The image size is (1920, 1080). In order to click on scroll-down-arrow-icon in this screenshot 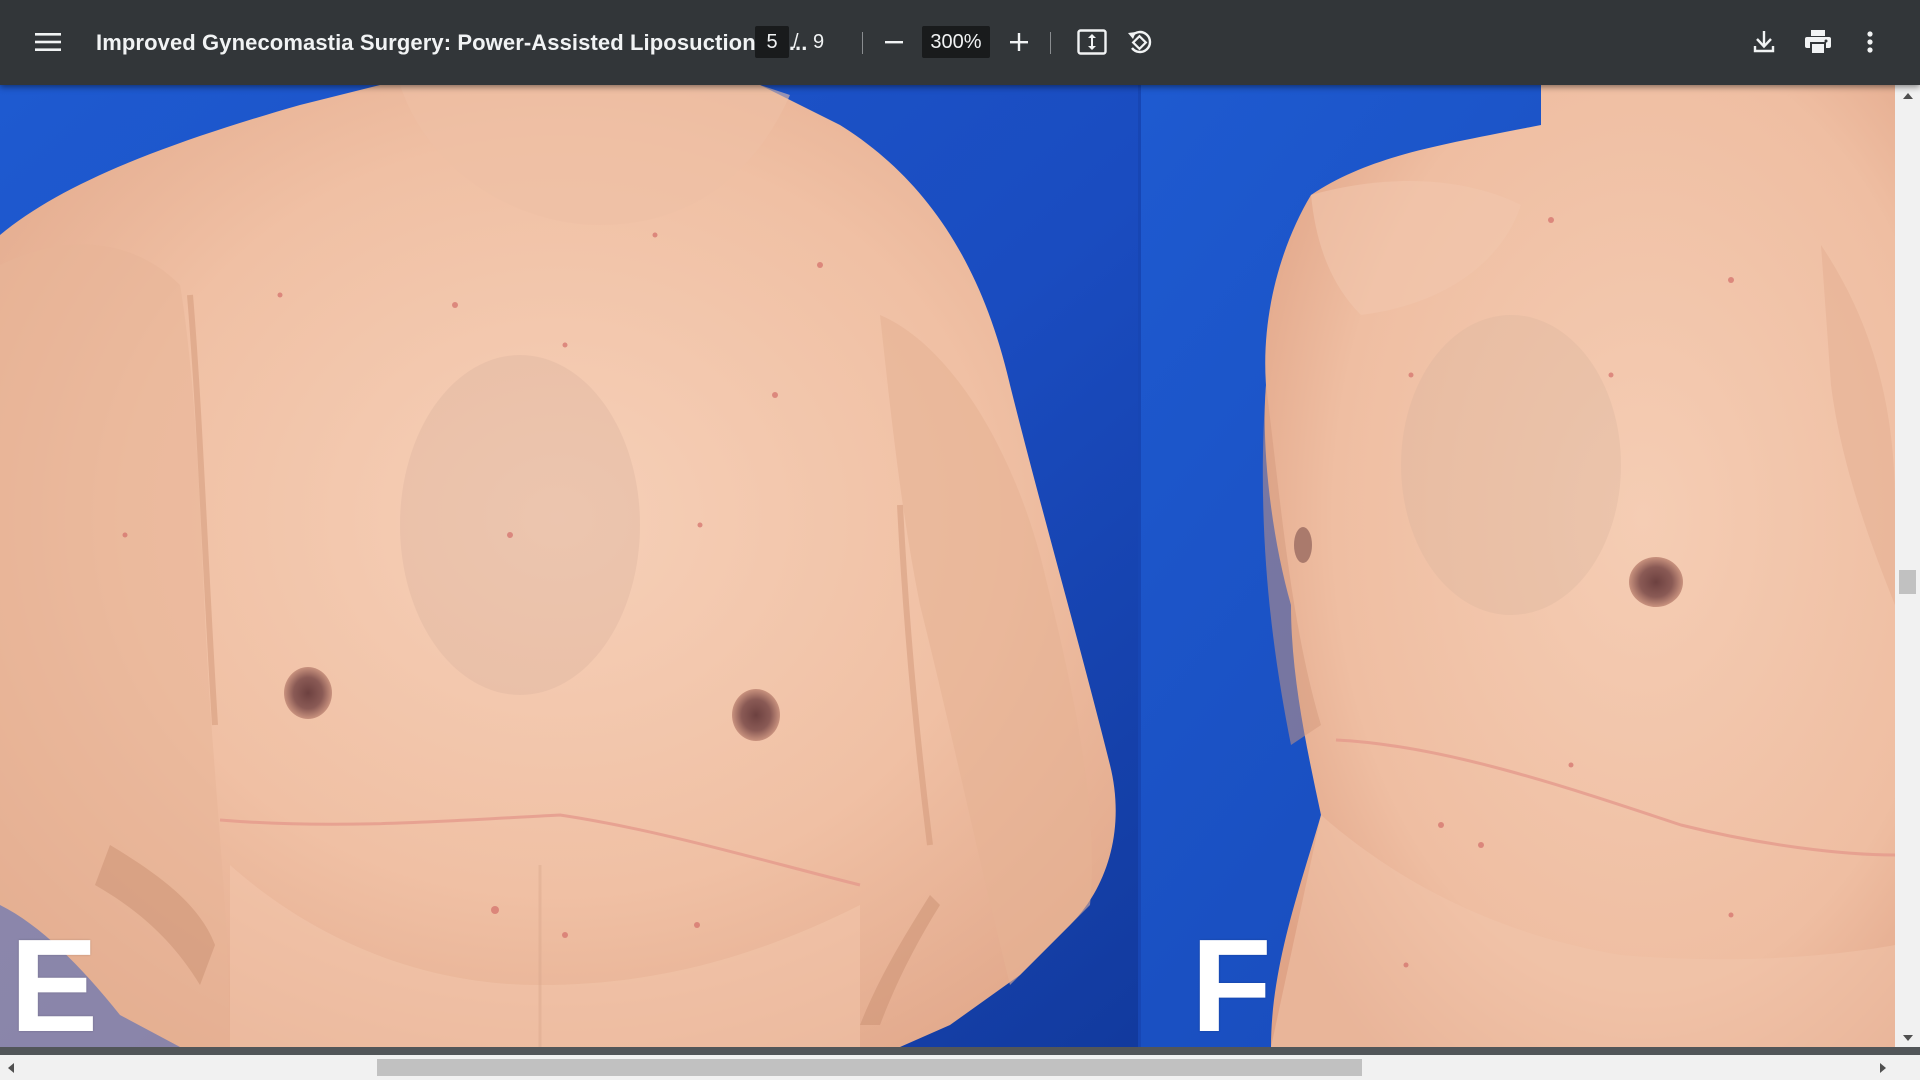, I will do `click(1908, 1038)`.